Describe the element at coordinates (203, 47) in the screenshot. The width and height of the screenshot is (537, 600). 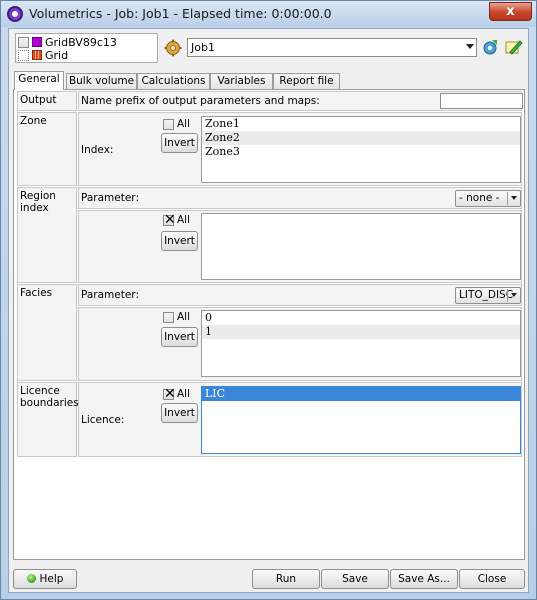
I see `job-select-value: Job1` at that location.